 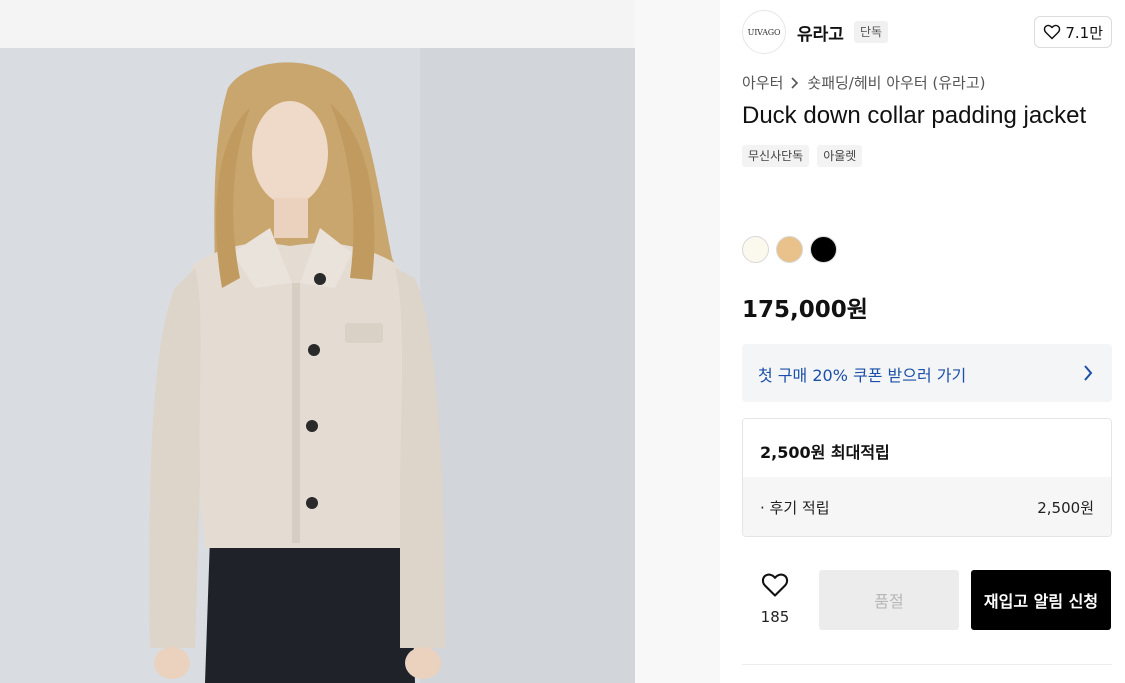 I want to click on points-detail: · 후기 적립 2,500원, so click(x=927, y=506).